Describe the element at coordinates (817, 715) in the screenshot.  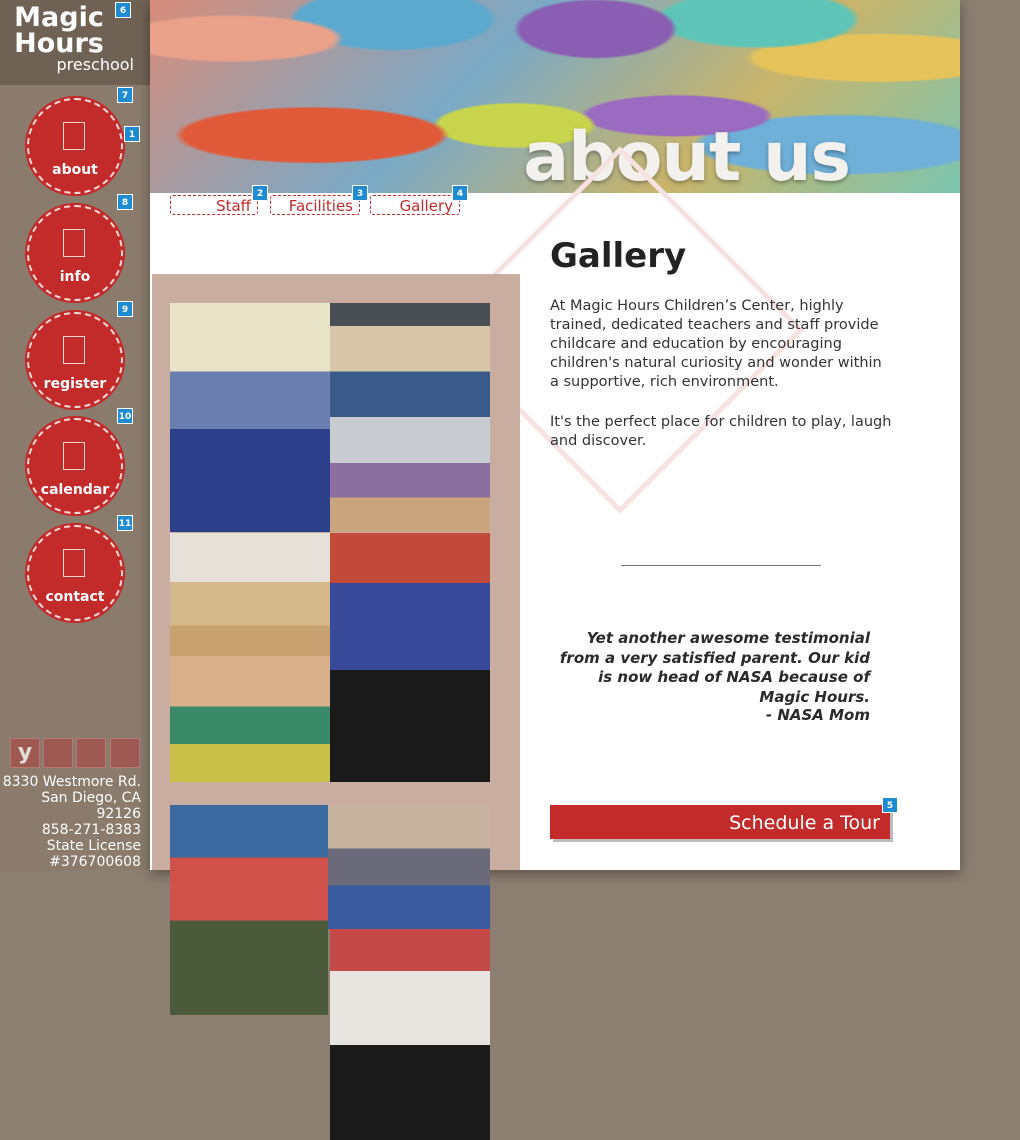
I see `testimonial-author: - NASA Mom` at that location.